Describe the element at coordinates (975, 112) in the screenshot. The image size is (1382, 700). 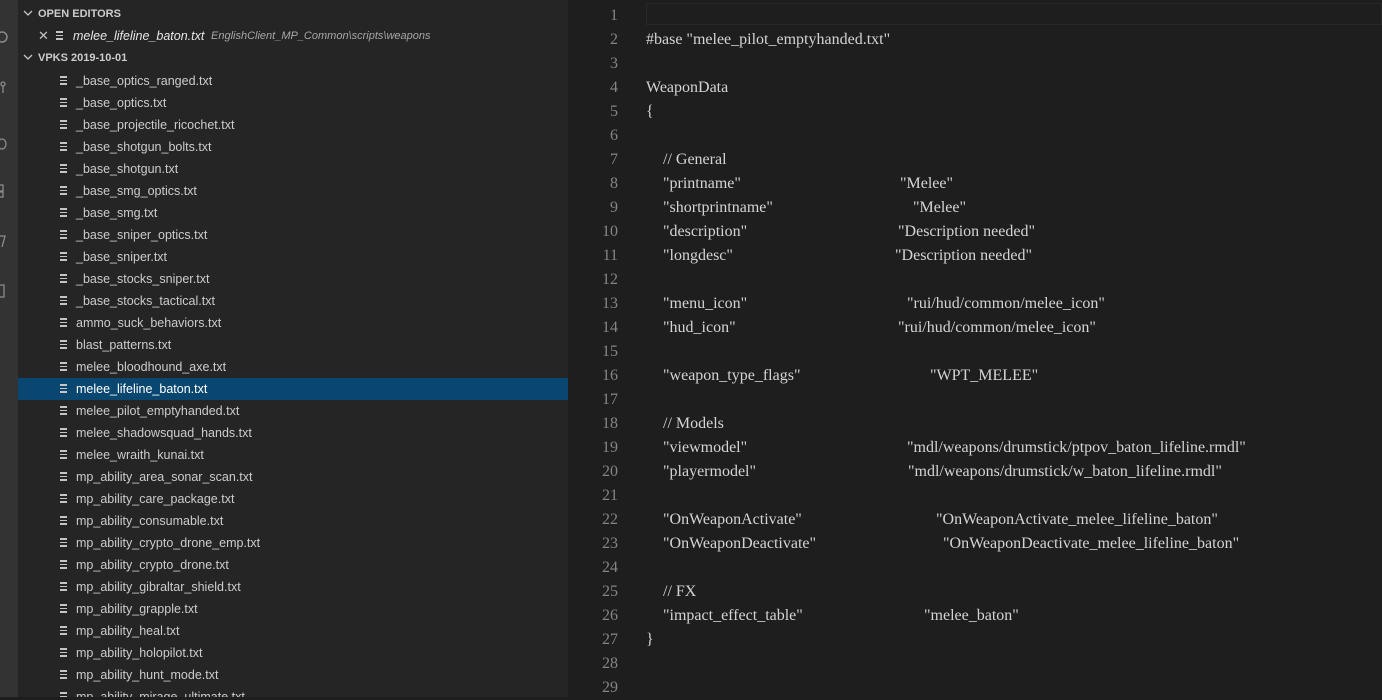
I see `code-line: 5{` at that location.